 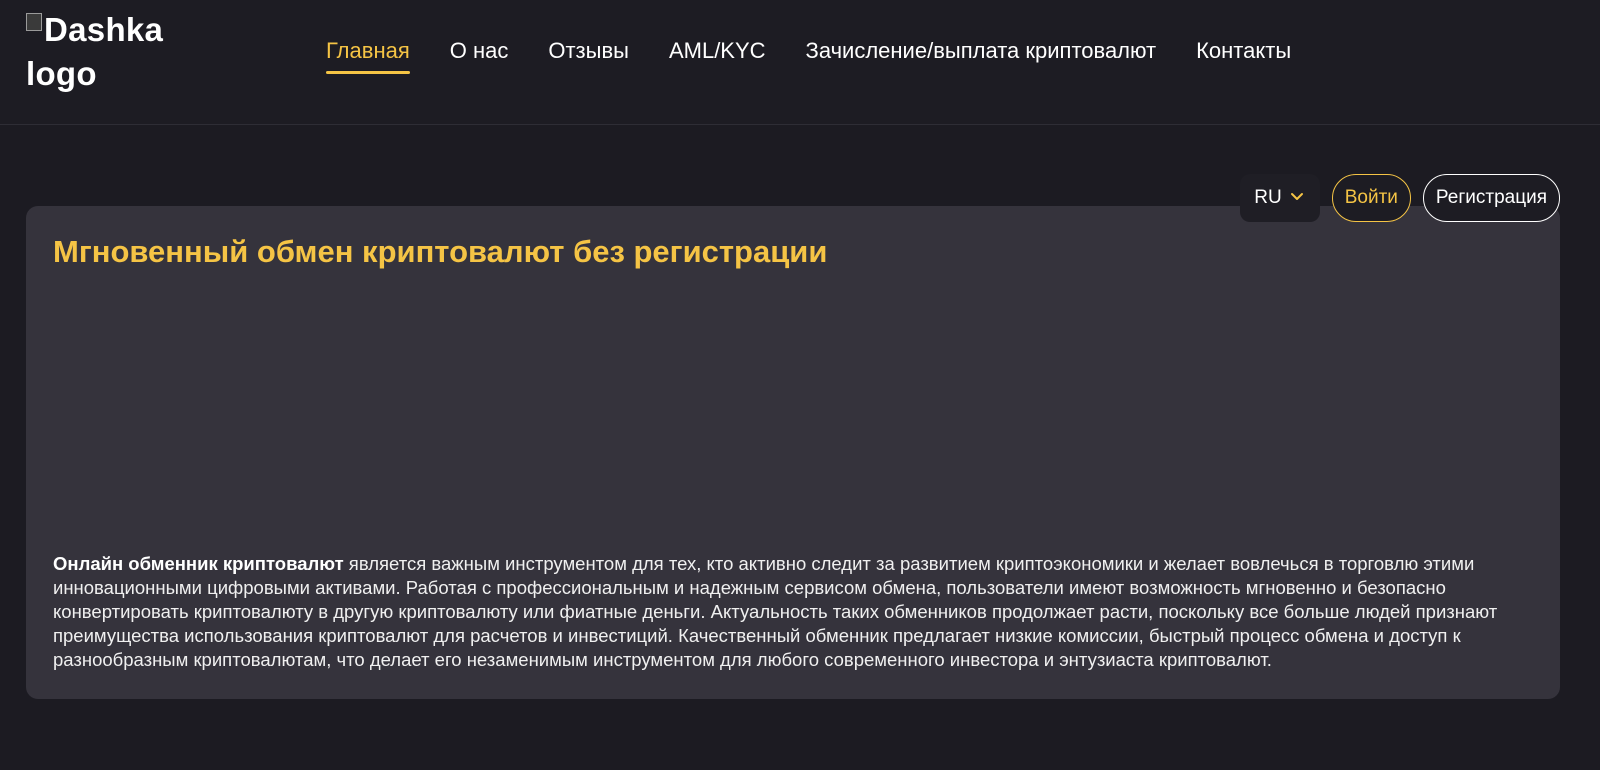 I want to click on nav-item-aml-kyc: AML/KYC, so click(x=717, y=55).